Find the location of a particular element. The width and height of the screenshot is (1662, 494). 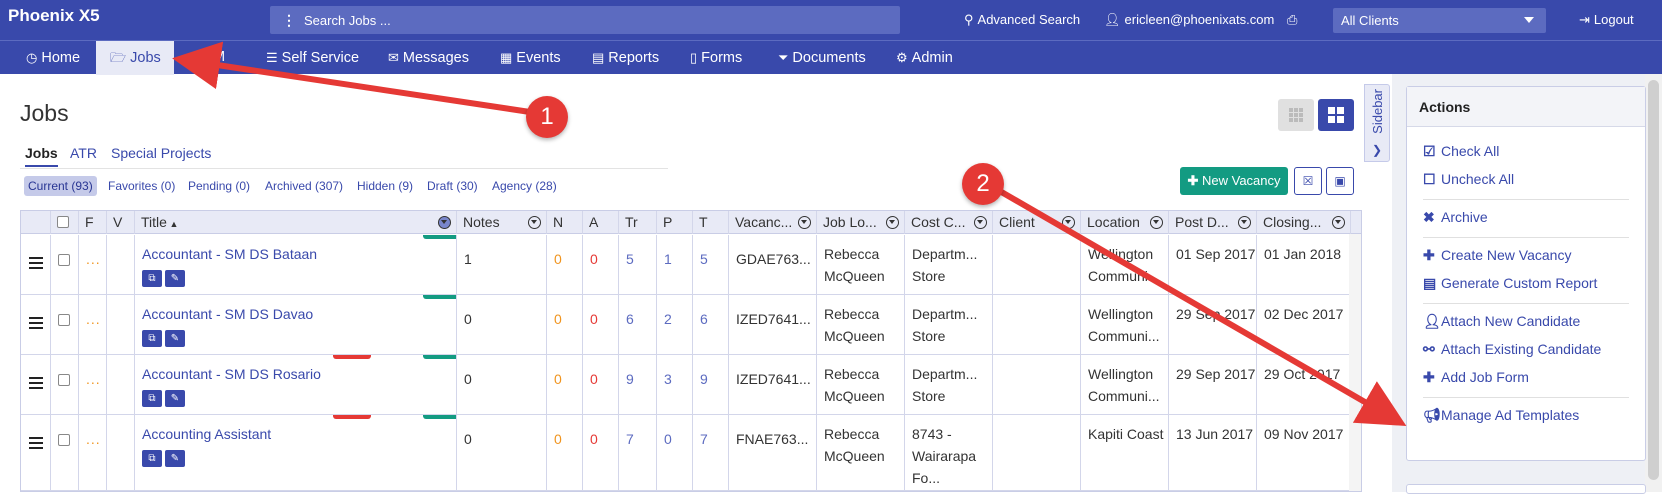

action-attach-new-candidate: 👤︎Attach New Candidate is located at coordinates (1501, 321).